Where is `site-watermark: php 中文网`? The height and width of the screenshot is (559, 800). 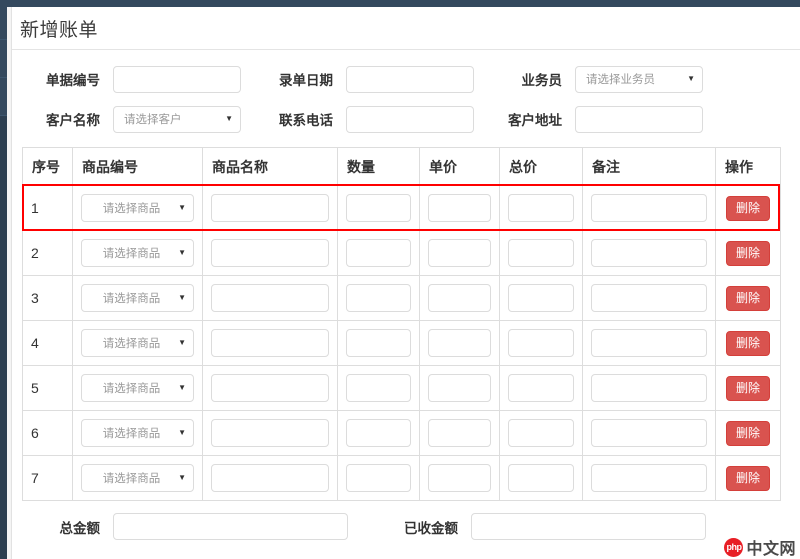
site-watermark: php 中文网 is located at coordinates (760, 547).